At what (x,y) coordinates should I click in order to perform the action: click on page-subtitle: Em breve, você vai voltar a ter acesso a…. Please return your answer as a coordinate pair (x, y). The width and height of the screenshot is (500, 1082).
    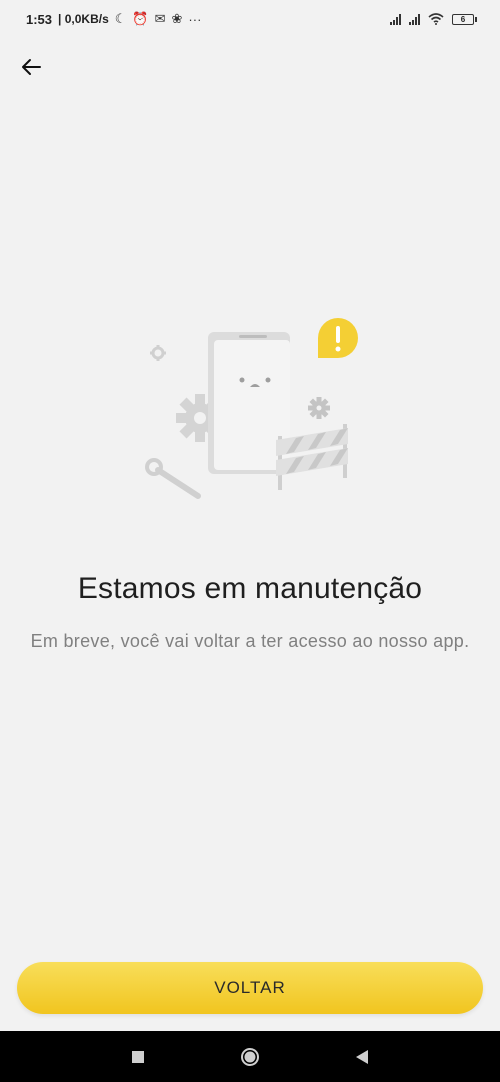
    Looking at the image, I should click on (250, 641).